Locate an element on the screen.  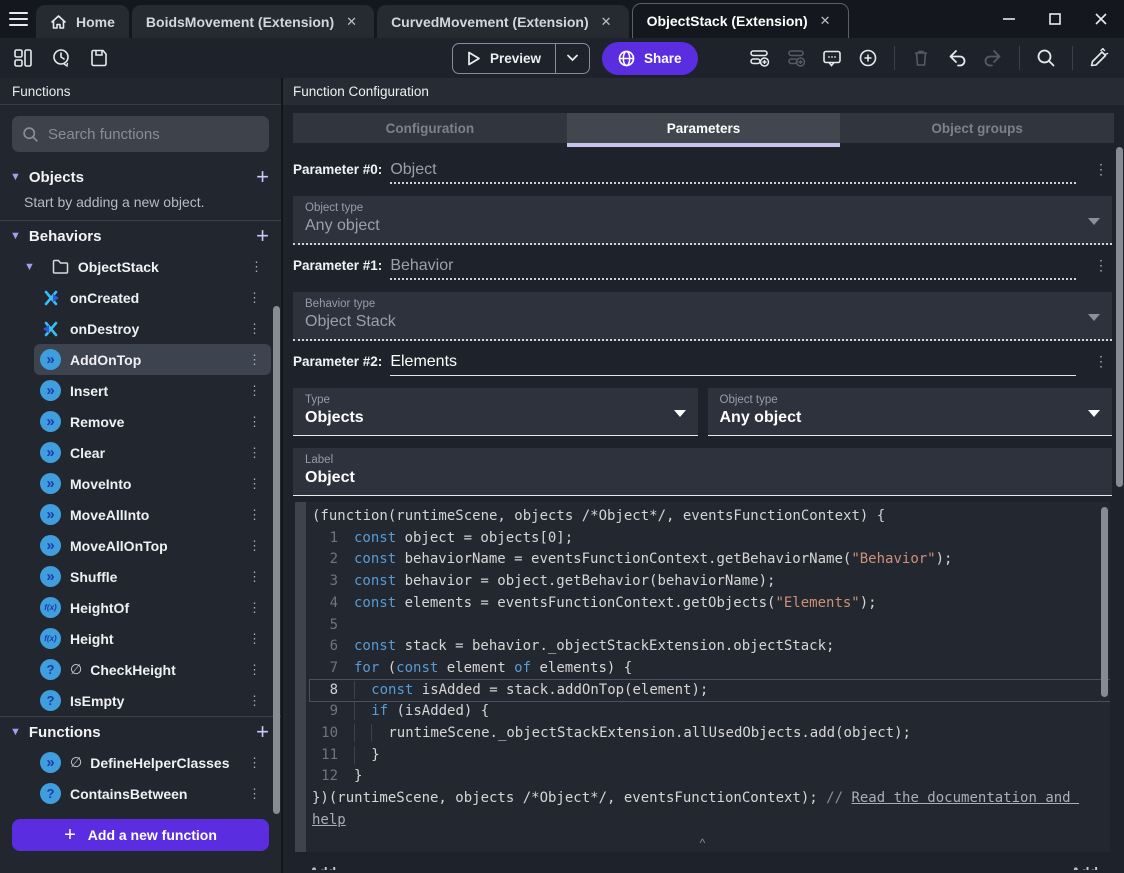
add-function-plus-button: + is located at coordinates (262, 732).